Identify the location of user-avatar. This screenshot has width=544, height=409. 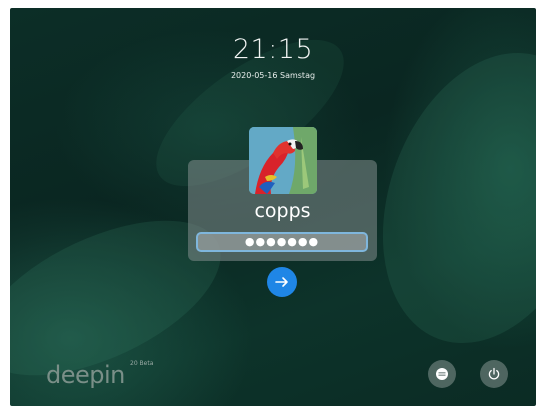
(283, 160).